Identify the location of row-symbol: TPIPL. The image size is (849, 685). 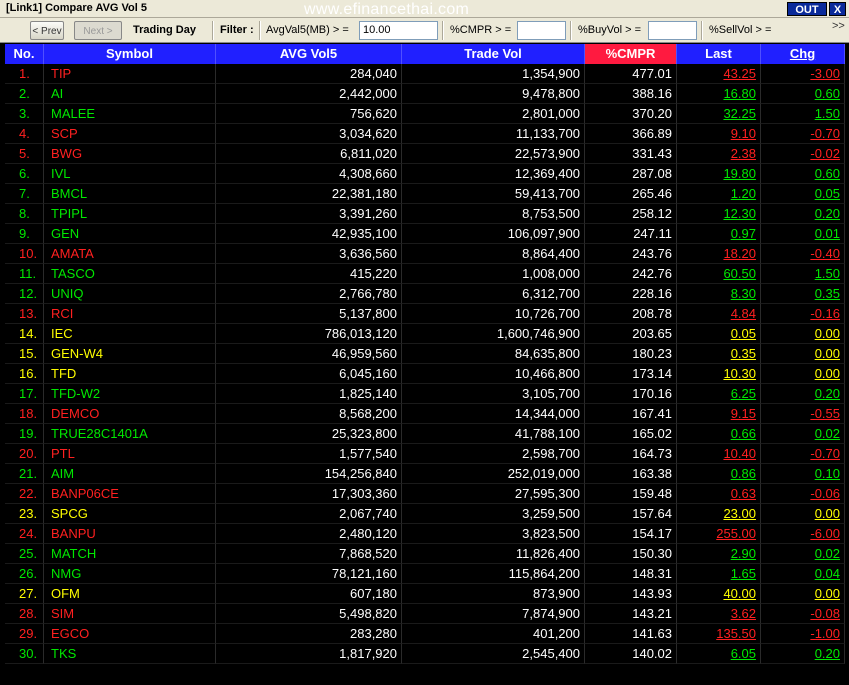
(130, 214).